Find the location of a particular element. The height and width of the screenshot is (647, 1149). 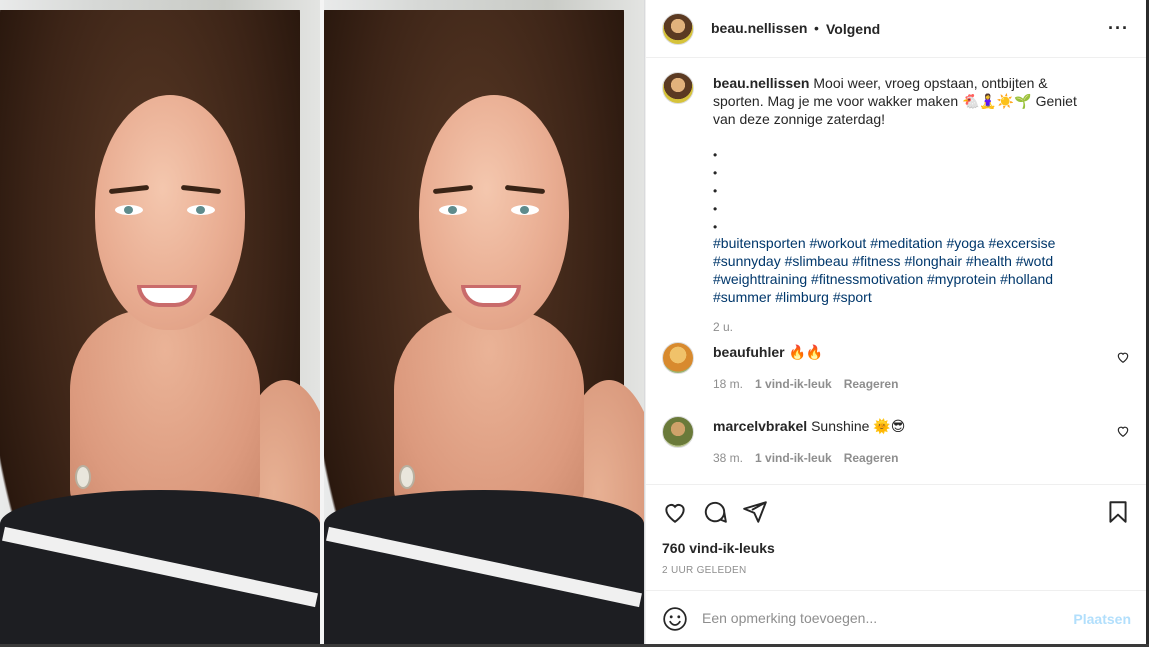

author-username: beau.nellissen is located at coordinates (759, 28).